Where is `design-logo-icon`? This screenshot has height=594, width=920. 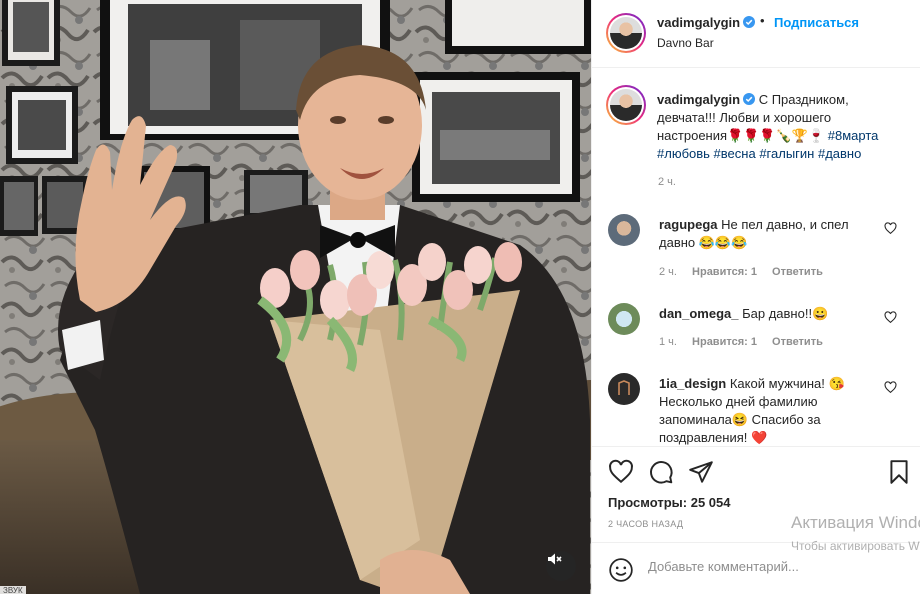 design-logo-icon is located at coordinates (624, 387).